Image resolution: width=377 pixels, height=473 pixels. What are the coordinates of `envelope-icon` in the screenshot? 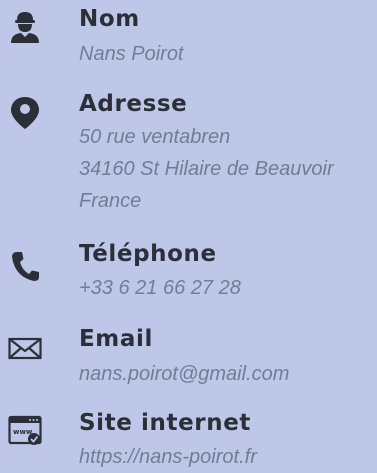 It's located at (25, 347).